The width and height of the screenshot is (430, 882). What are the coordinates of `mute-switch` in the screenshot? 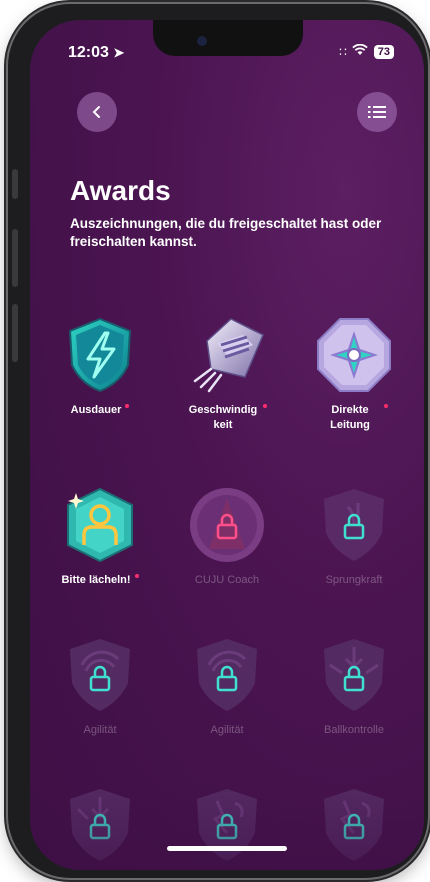 It's located at (15, 184).